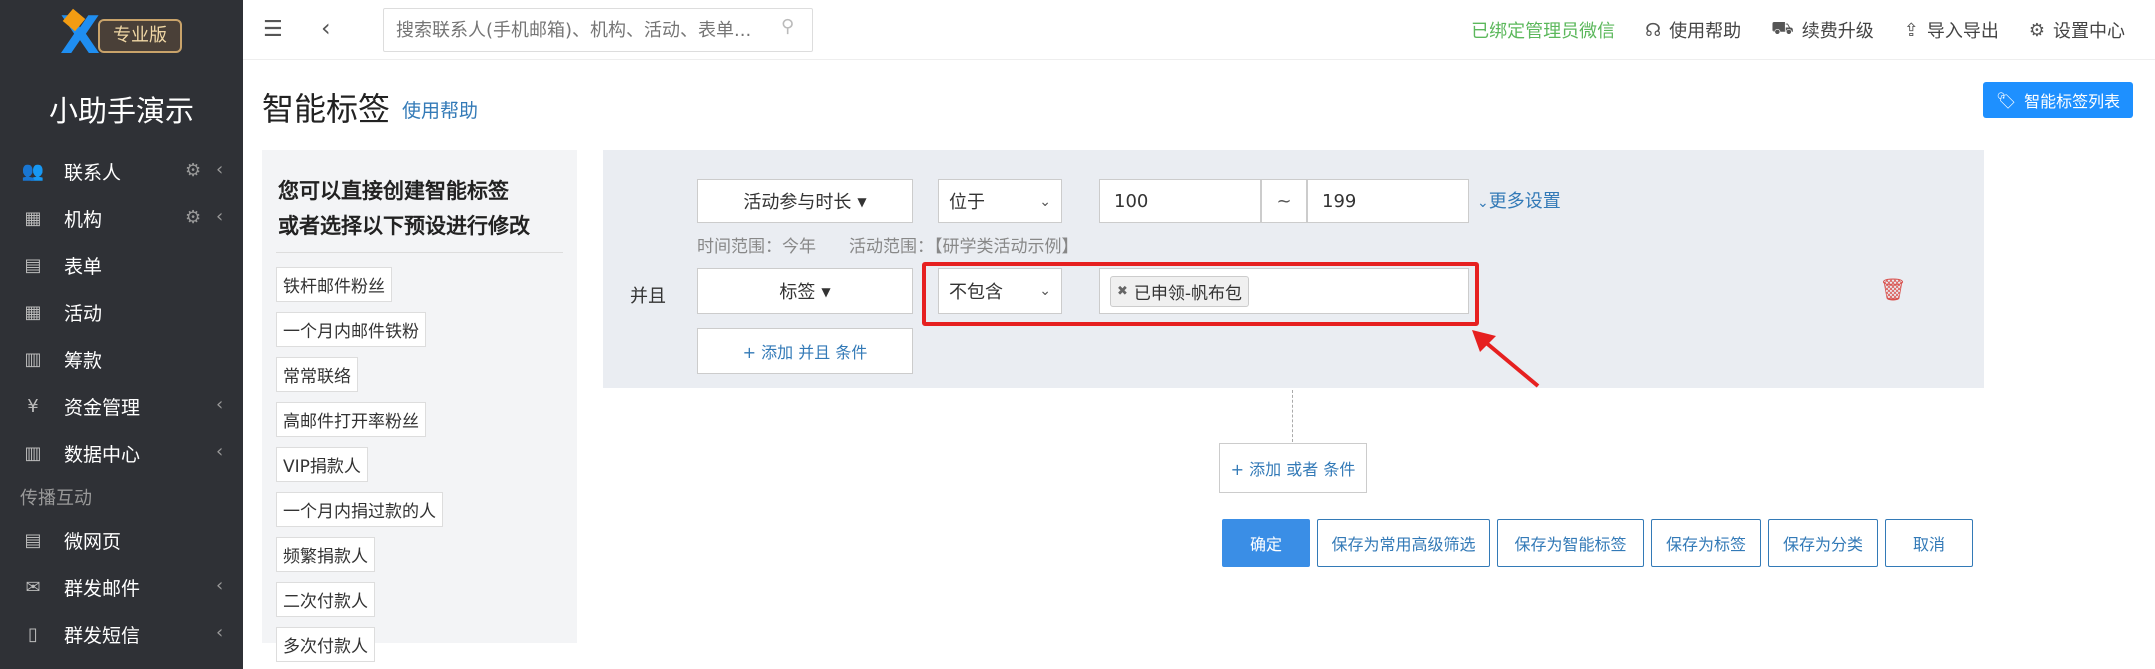 This screenshot has width=2155, height=669. I want to click on edition-badge: 专业版, so click(140, 36).